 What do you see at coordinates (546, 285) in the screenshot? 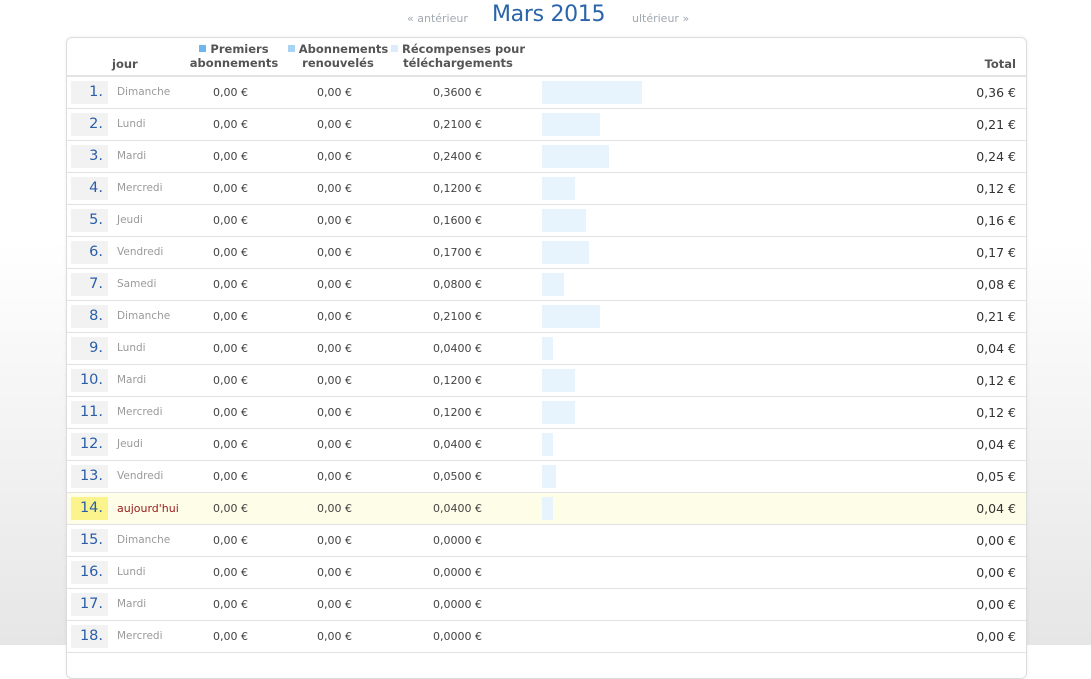
I see `table-row: 7. Samedi 0,00 € 0,00 € 0,0800 € 0,08 €` at bounding box center [546, 285].